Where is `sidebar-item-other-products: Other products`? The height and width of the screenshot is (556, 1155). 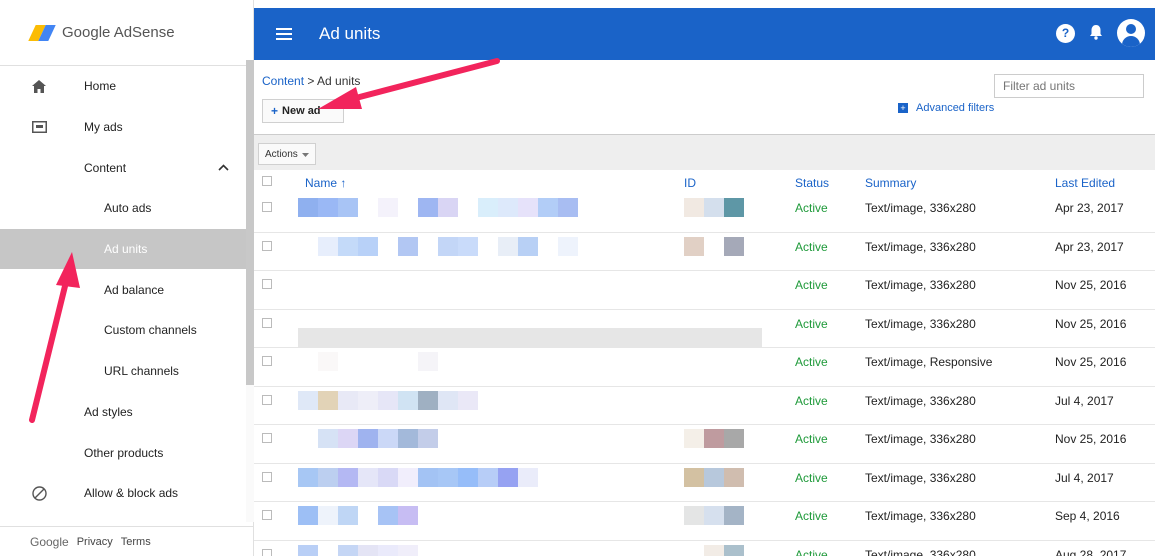
sidebar-item-other-products: Other products is located at coordinates (123, 452).